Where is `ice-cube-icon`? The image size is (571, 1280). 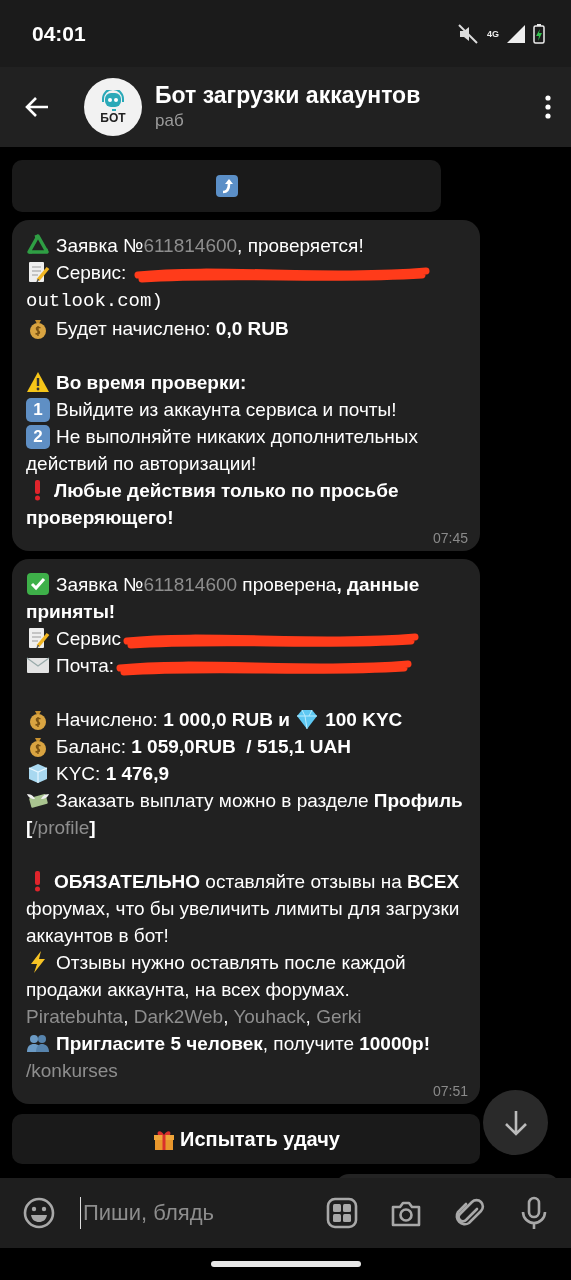
ice-cube-icon is located at coordinates (38, 773).